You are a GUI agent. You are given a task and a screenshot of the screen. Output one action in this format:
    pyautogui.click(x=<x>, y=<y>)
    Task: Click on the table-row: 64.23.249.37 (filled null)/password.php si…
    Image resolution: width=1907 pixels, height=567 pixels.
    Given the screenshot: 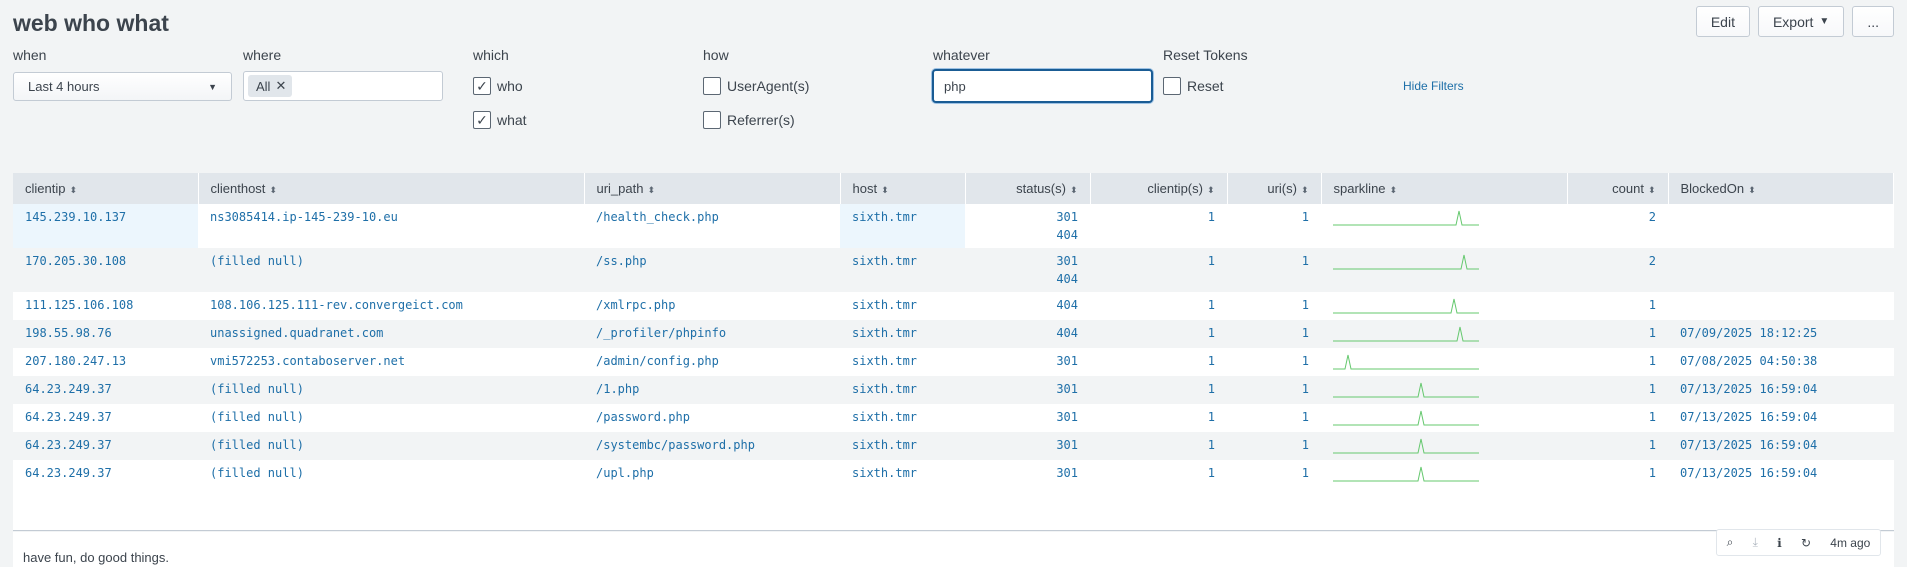 What is the action you would take?
    pyautogui.click(x=953, y=418)
    